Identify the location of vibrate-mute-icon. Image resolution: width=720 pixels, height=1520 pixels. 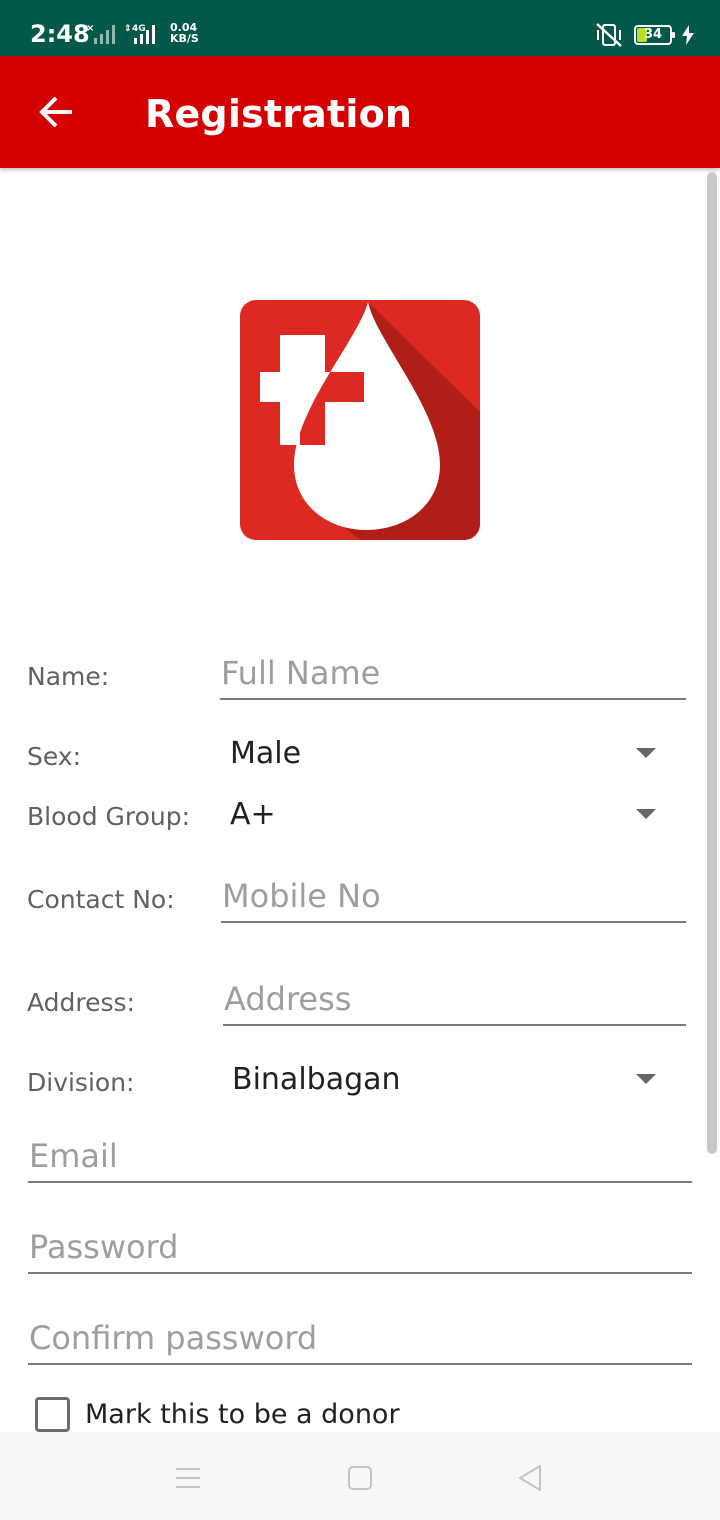
(609, 35).